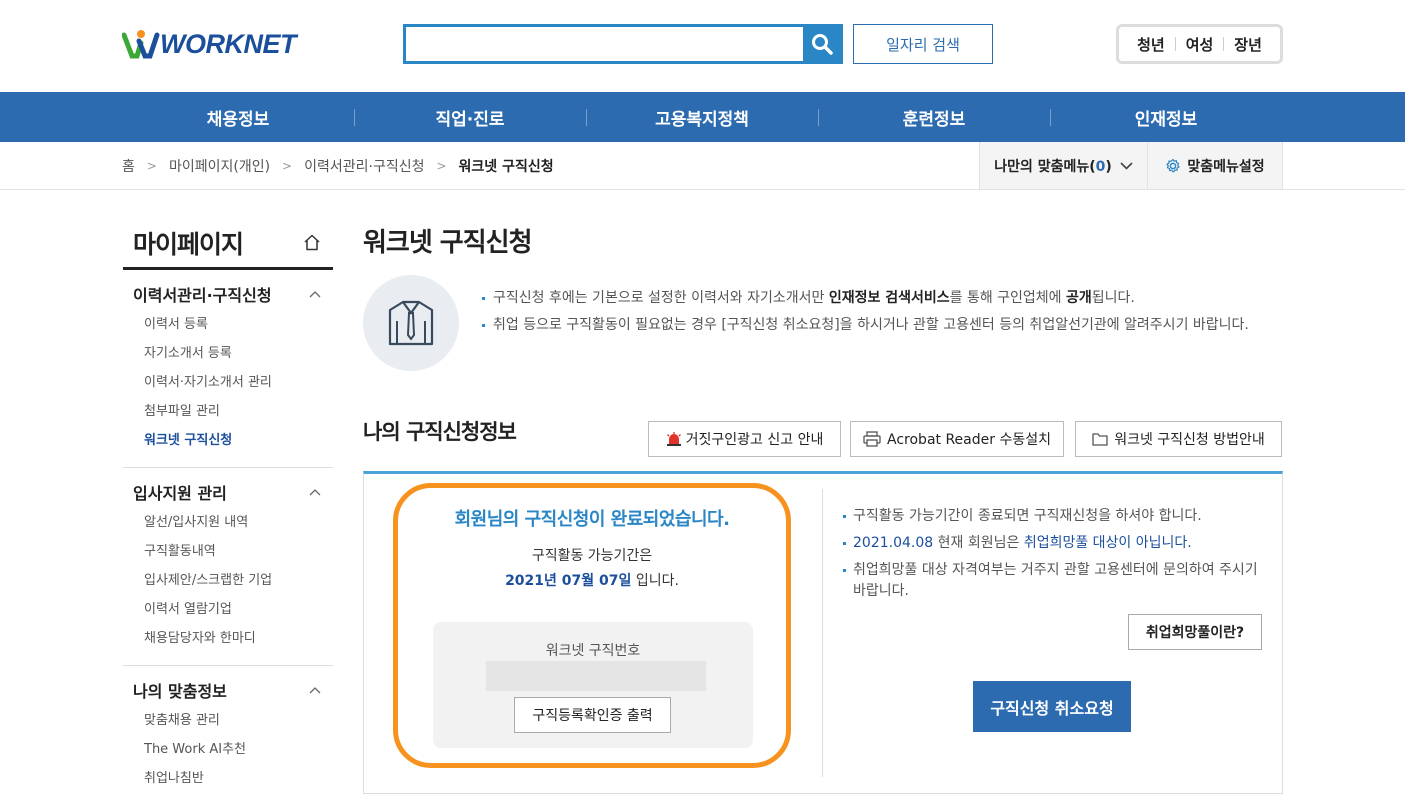 The height and width of the screenshot is (805, 1405). I want to click on side-nav-group-custom: 나의 맞춤정보 맞춤채용 관리 The Work AI추천 취업나침반, so click(228, 735).